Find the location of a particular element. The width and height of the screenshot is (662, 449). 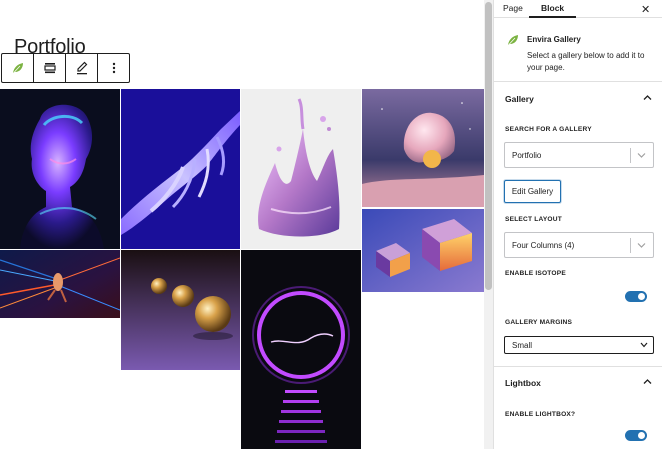

layout-combobox: Four Columns (4) is located at coordinates (579, 245).